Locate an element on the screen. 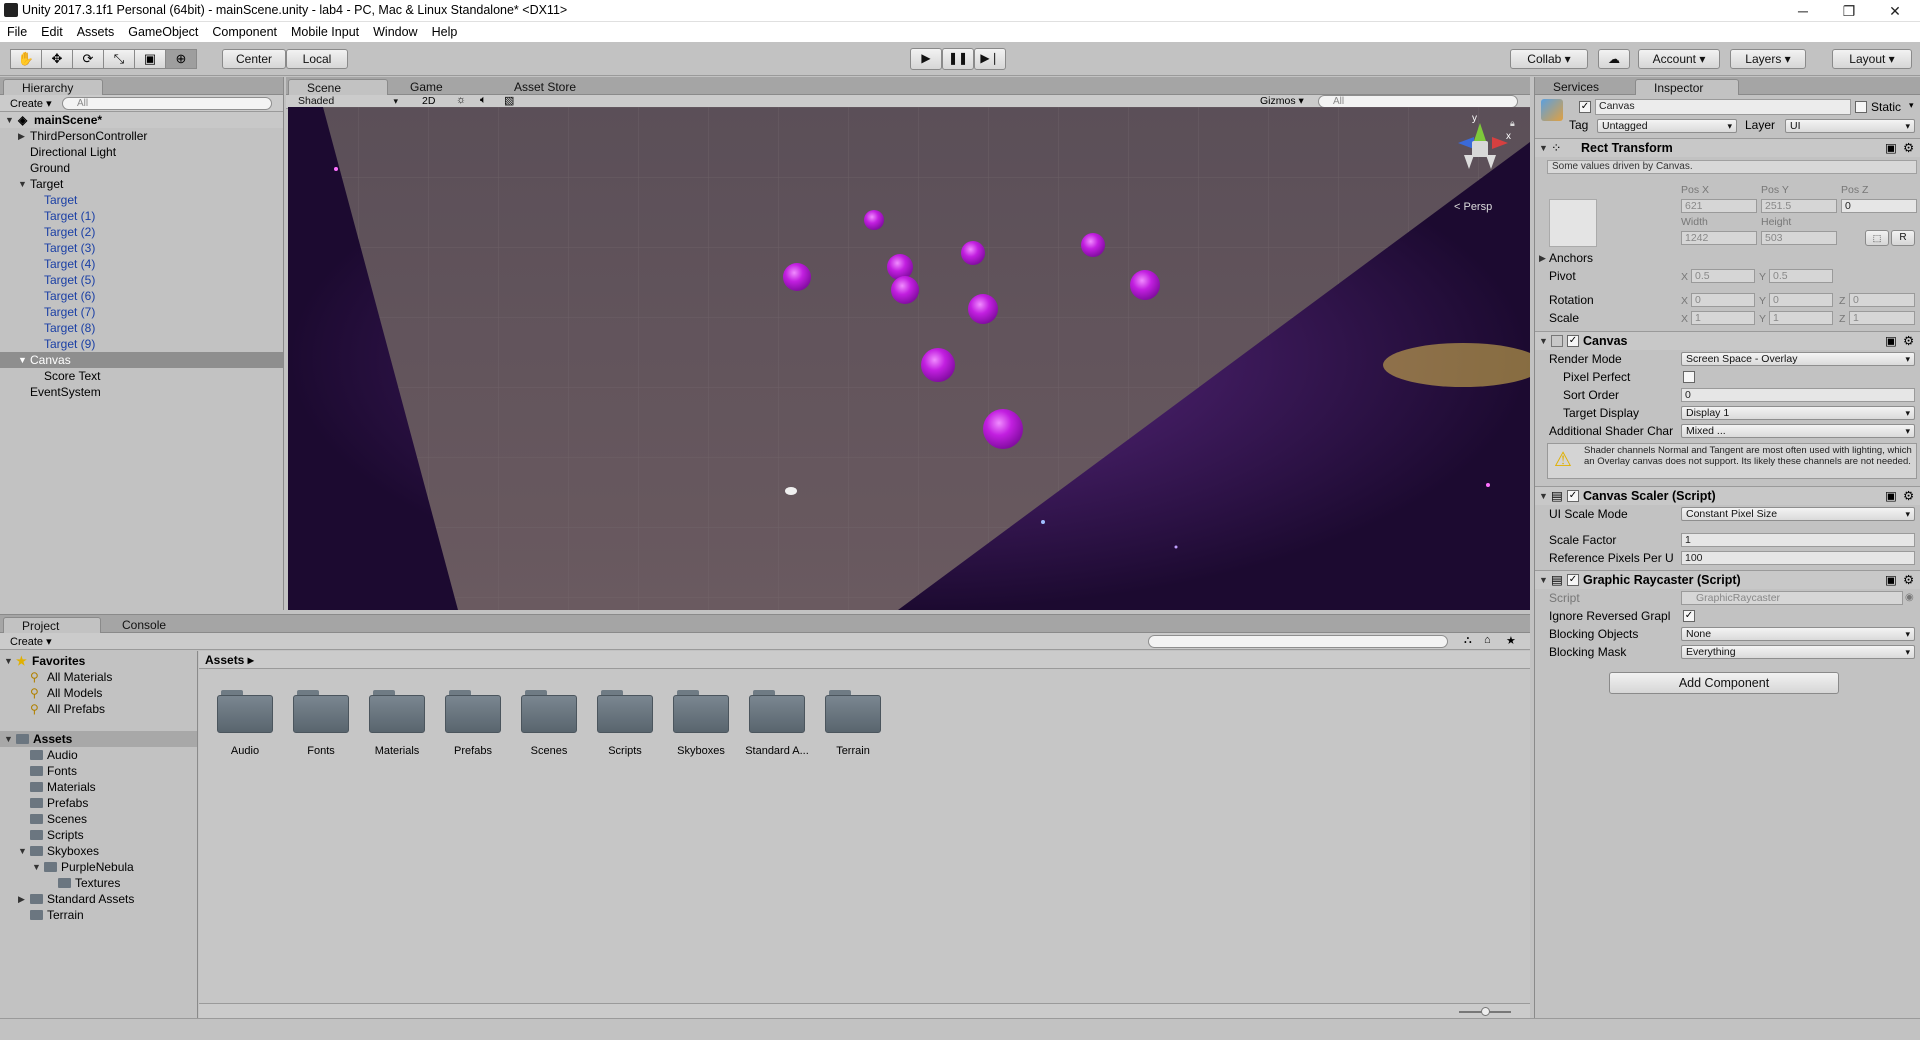 This screenshot has height=1040, width=1920. hierarchy-item: Ground is located at coordinates (141, 168).